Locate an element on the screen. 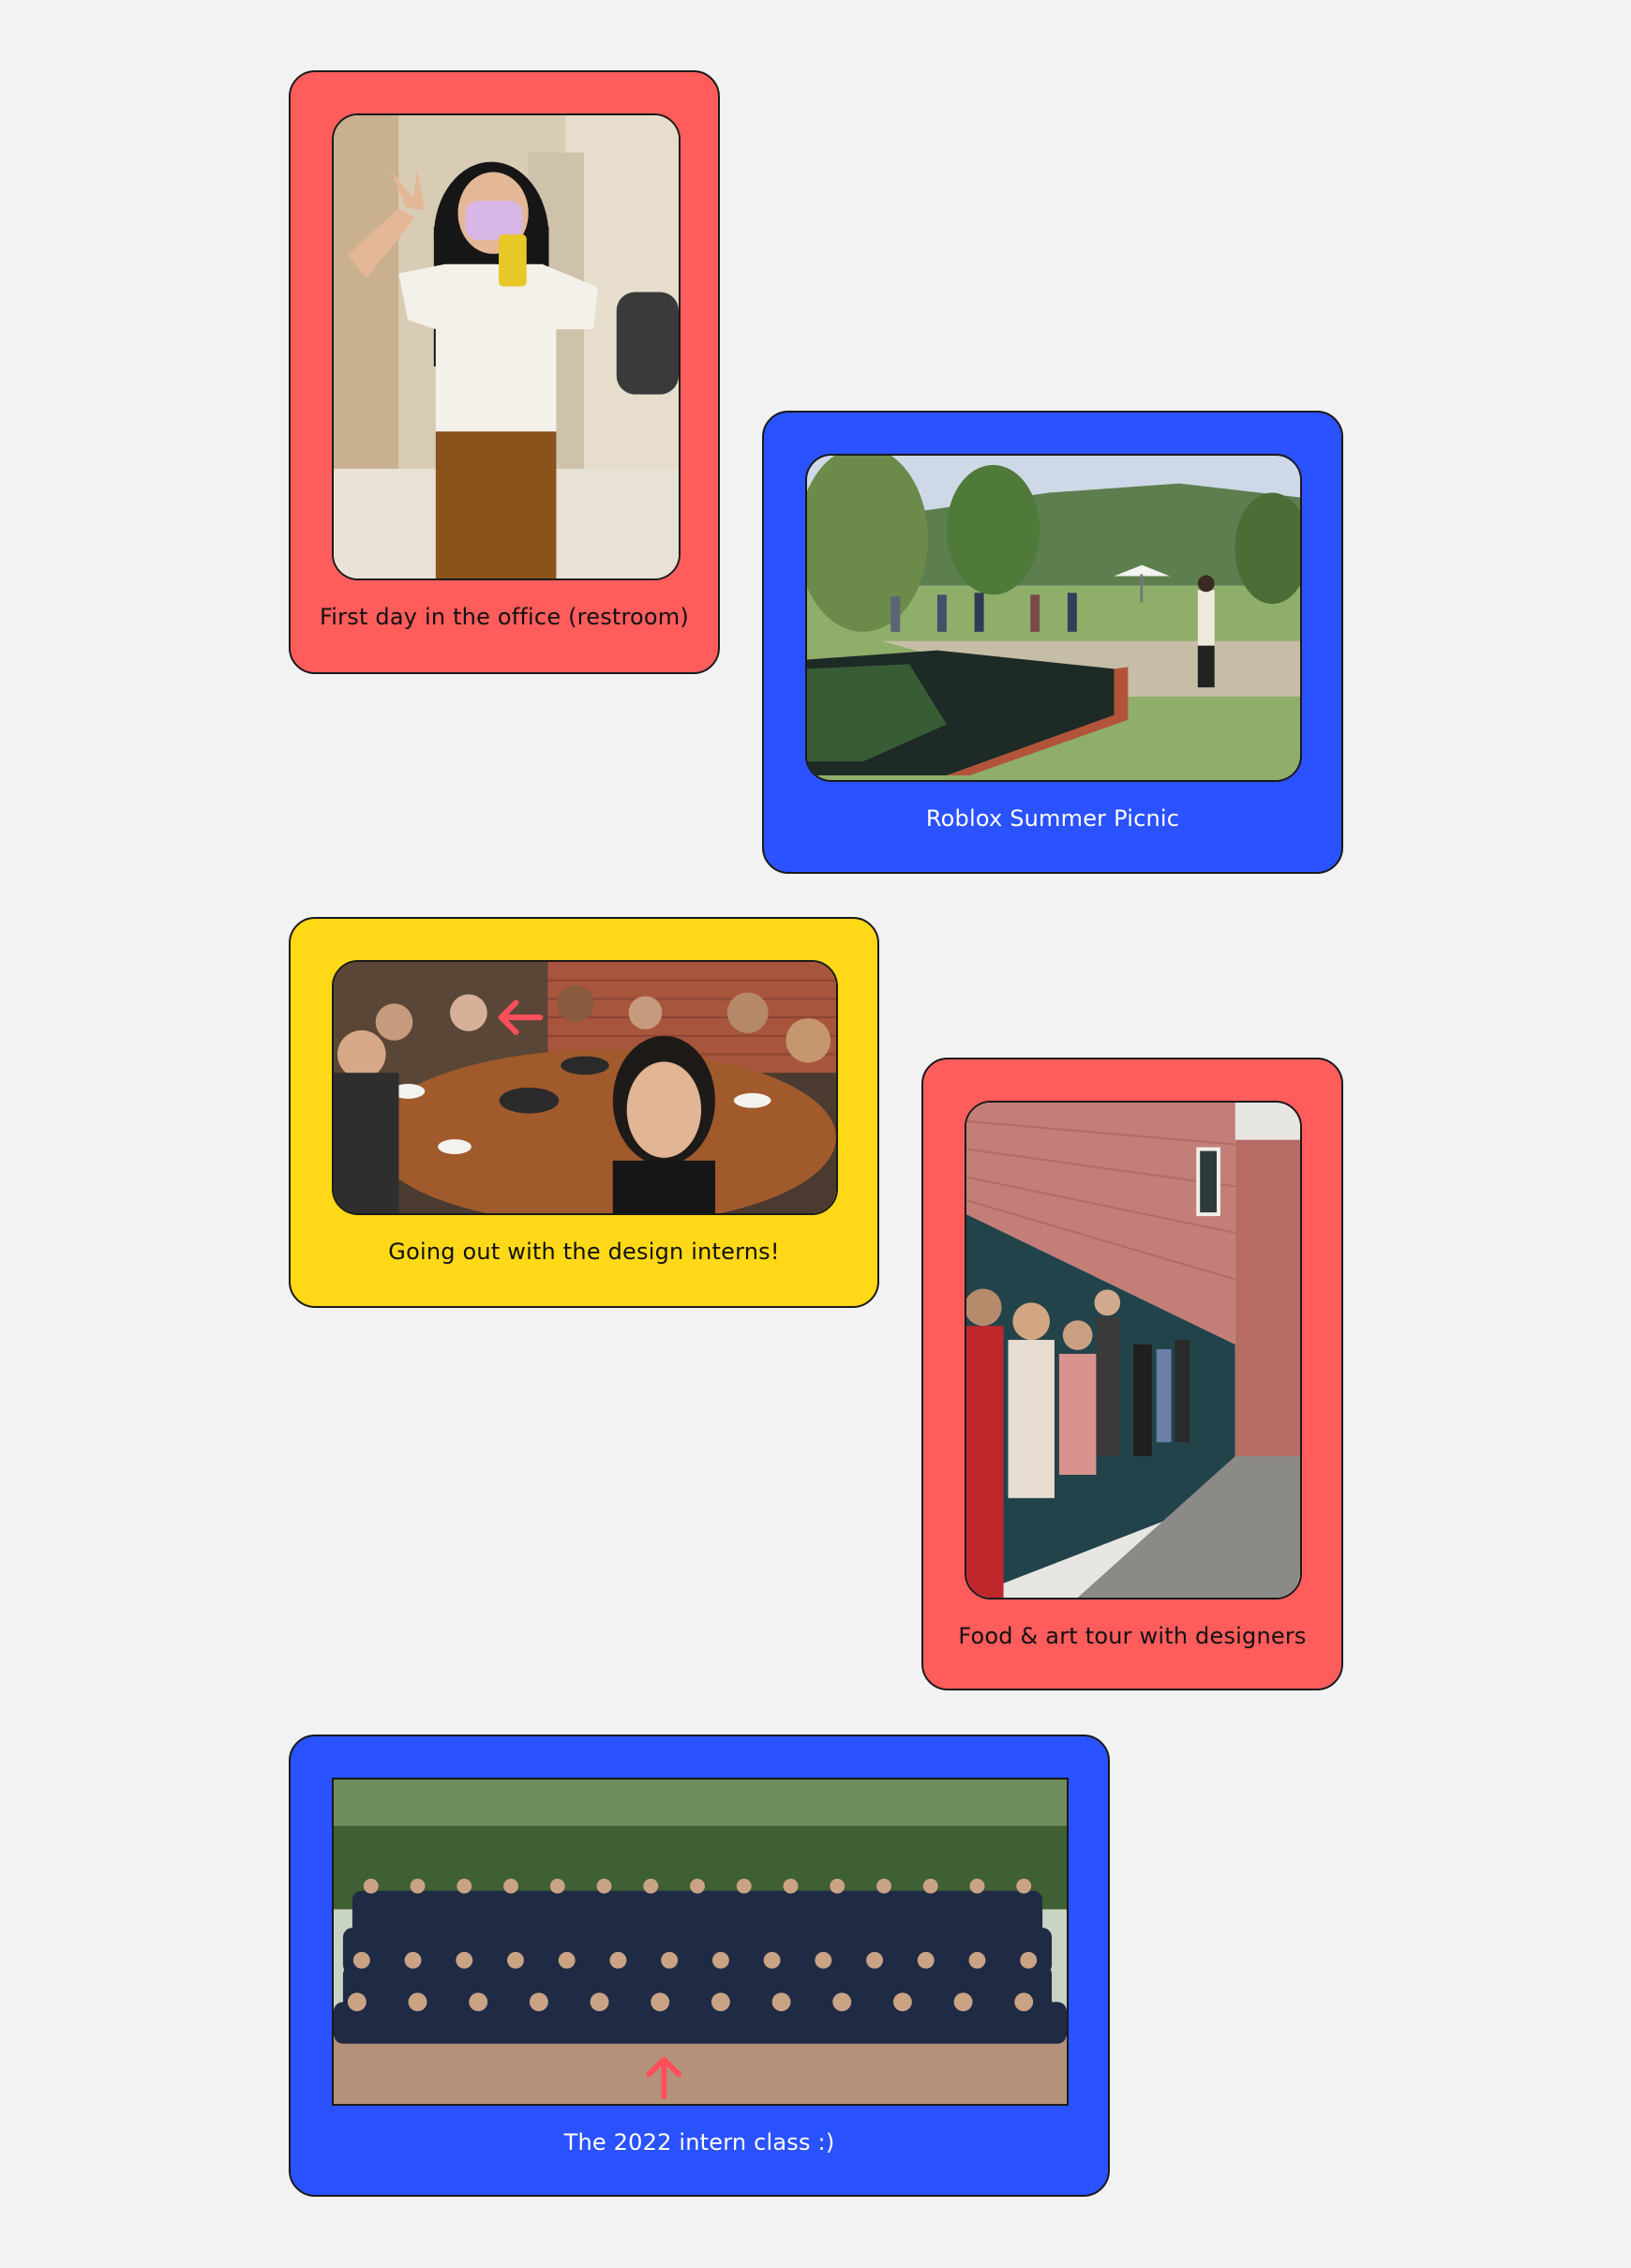 This screenshot has height=2268, width=1631. intern-class-group-photo is located at coordinates (700, 1942).